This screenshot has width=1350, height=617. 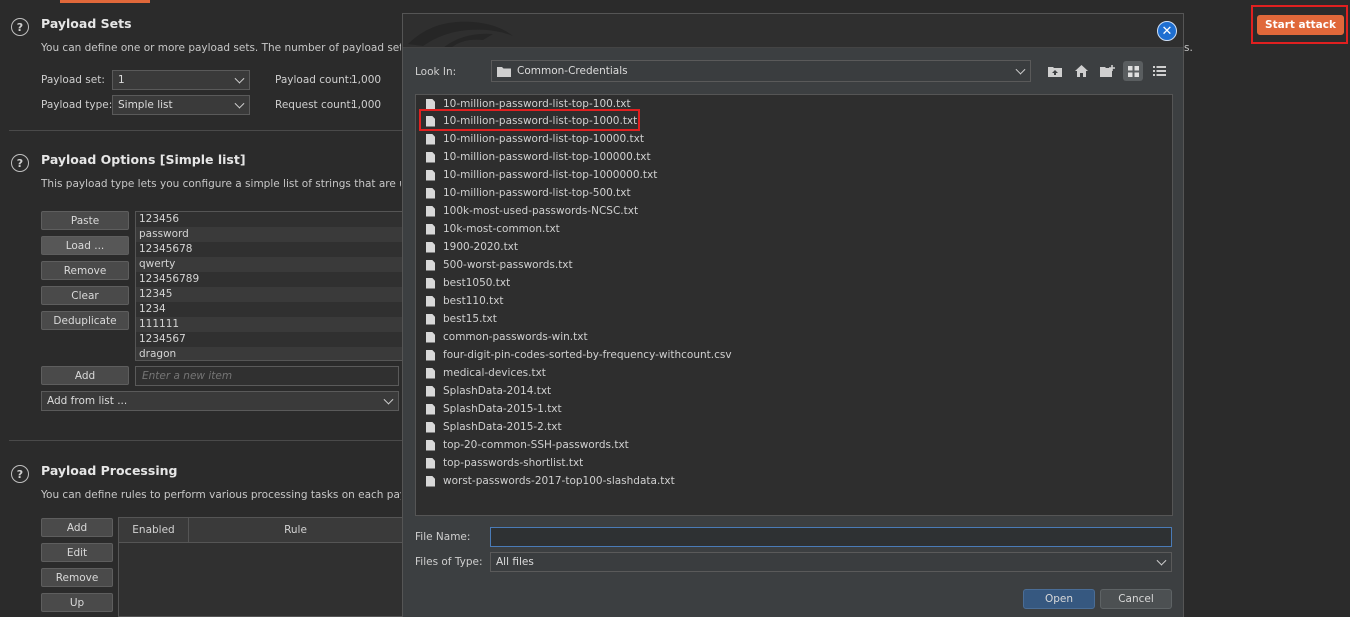 I want to click on list-item: dragon, so click(x=269, y=353).